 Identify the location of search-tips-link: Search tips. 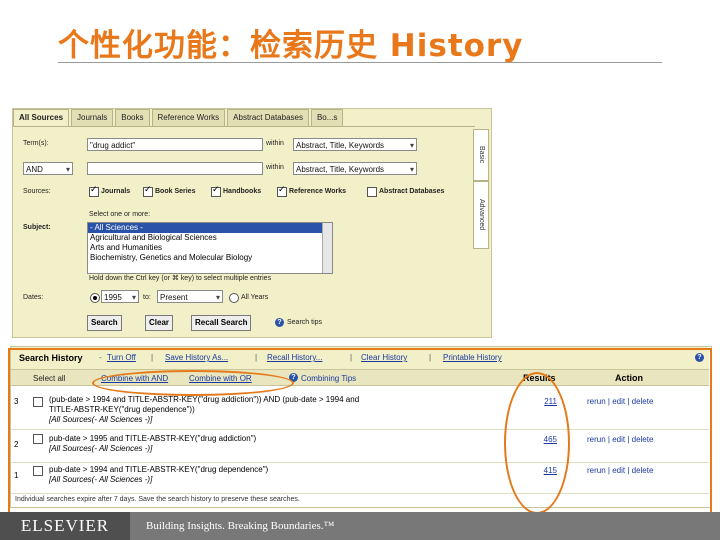
(304, 322).